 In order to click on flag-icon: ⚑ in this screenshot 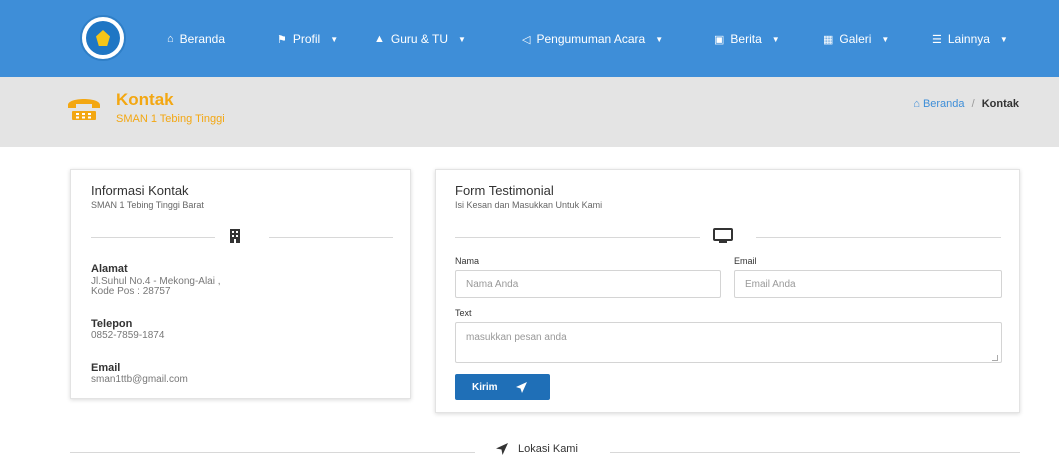, I will do `click(282, 39)`.